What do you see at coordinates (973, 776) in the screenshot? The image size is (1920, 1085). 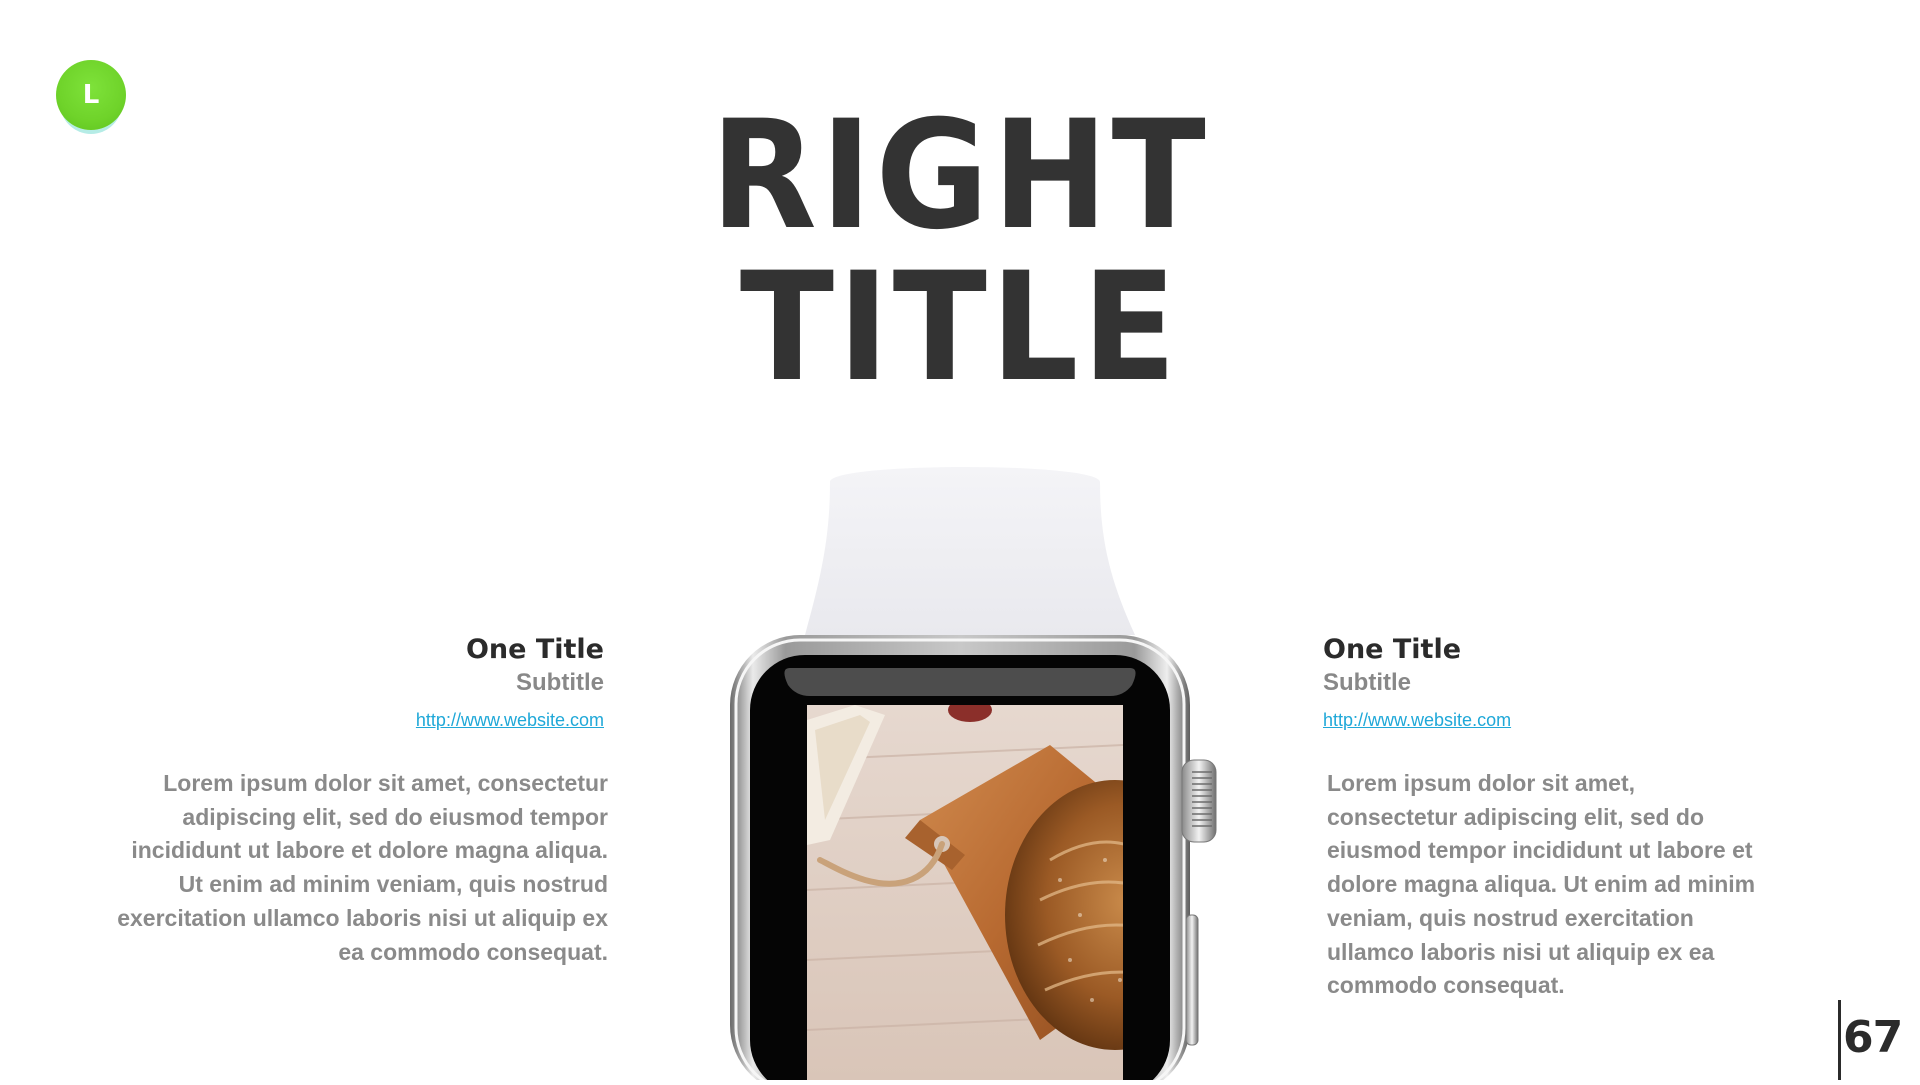 I see `smartwatch-illustration` at bounding box center [973, 776].